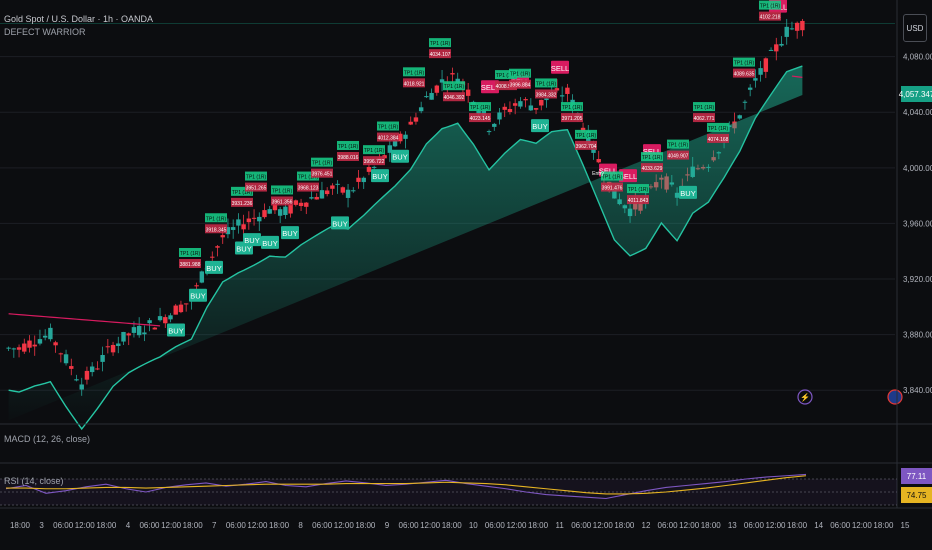  Describe the element at coordinates (546, 95) in the screenshot. I see `entry-price: 3984.332` at that location.